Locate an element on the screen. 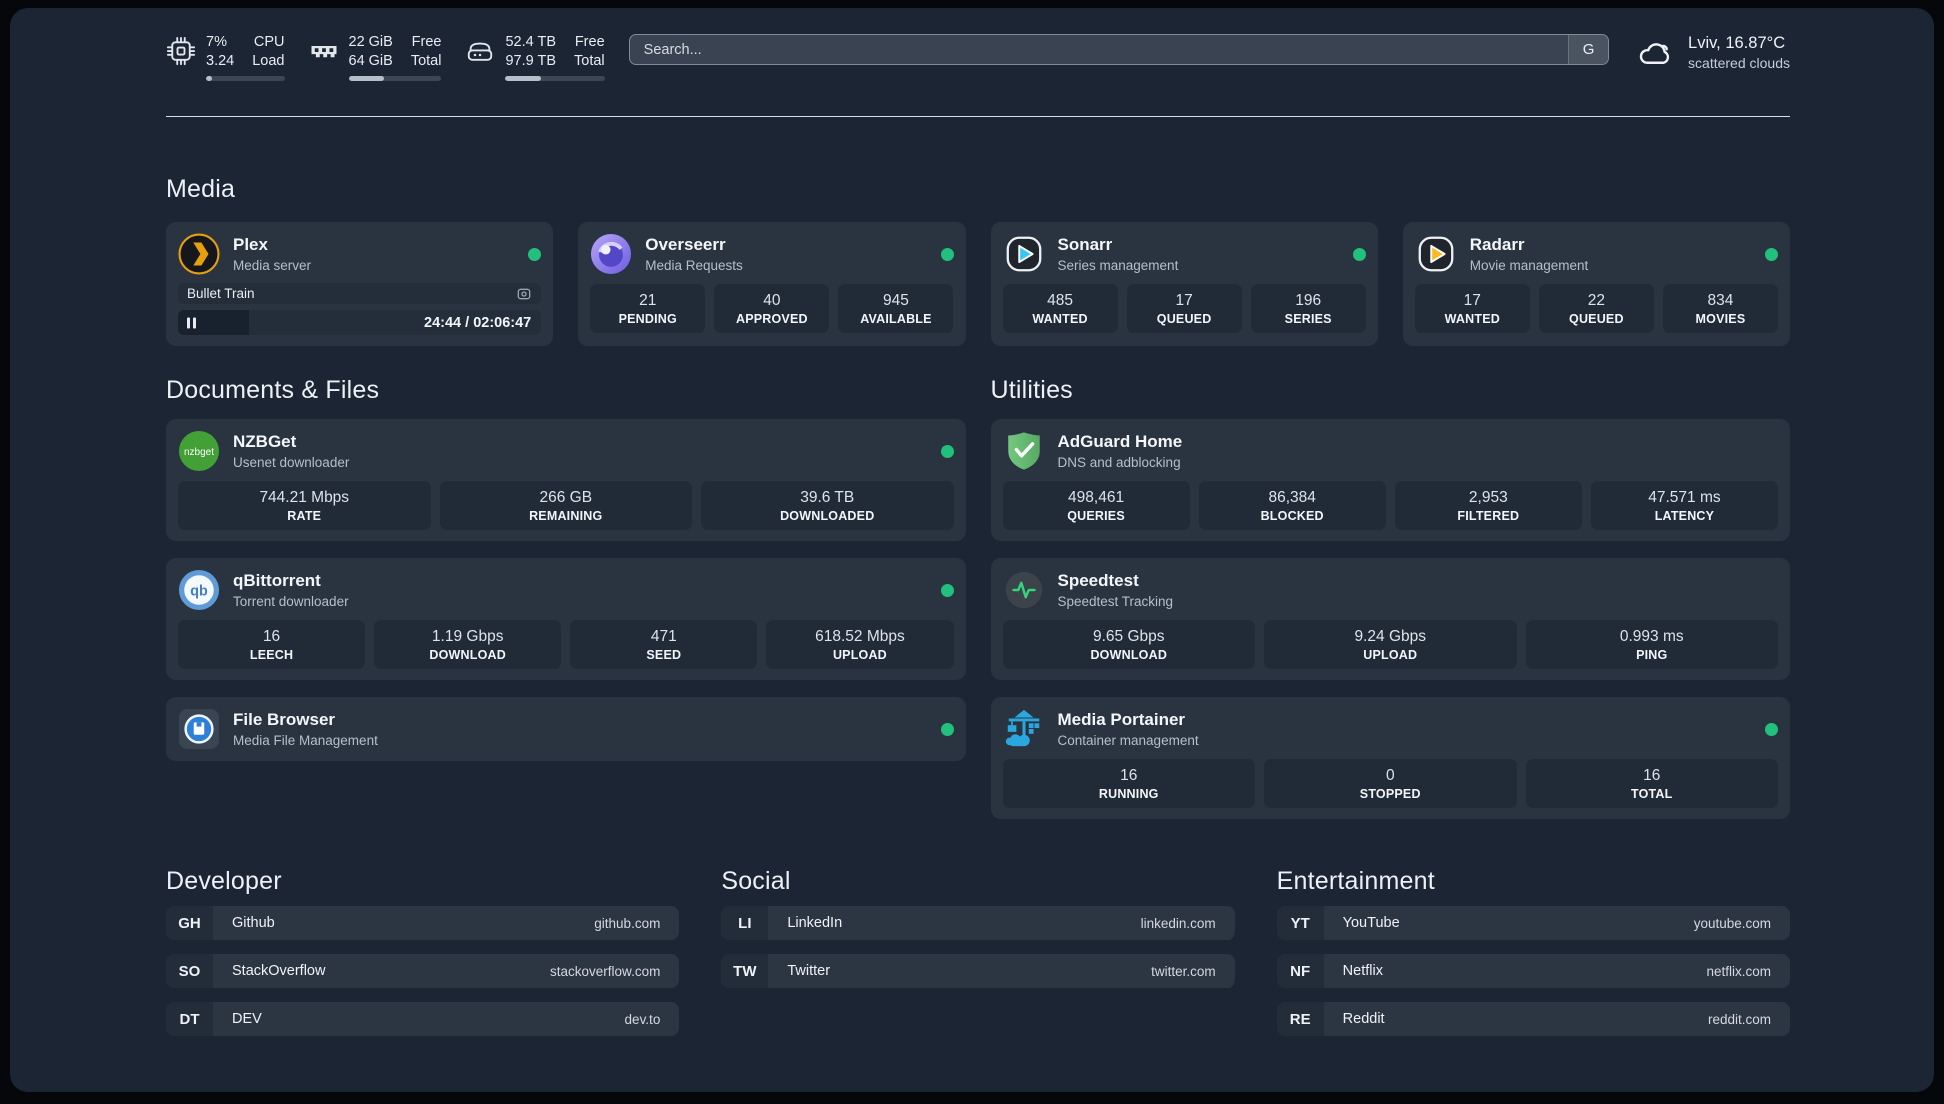  app-card-text: Radarr Movie management is located at coordinates (1529, 254).